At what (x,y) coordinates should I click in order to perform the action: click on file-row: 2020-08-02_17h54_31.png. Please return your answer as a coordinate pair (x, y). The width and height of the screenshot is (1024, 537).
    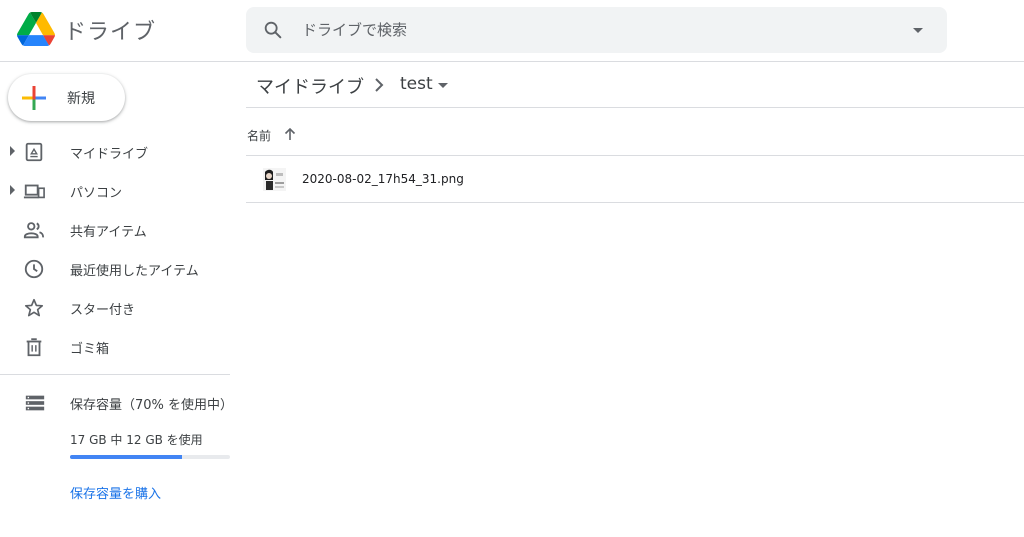
    Looking at the image, I should click on (635, 180).